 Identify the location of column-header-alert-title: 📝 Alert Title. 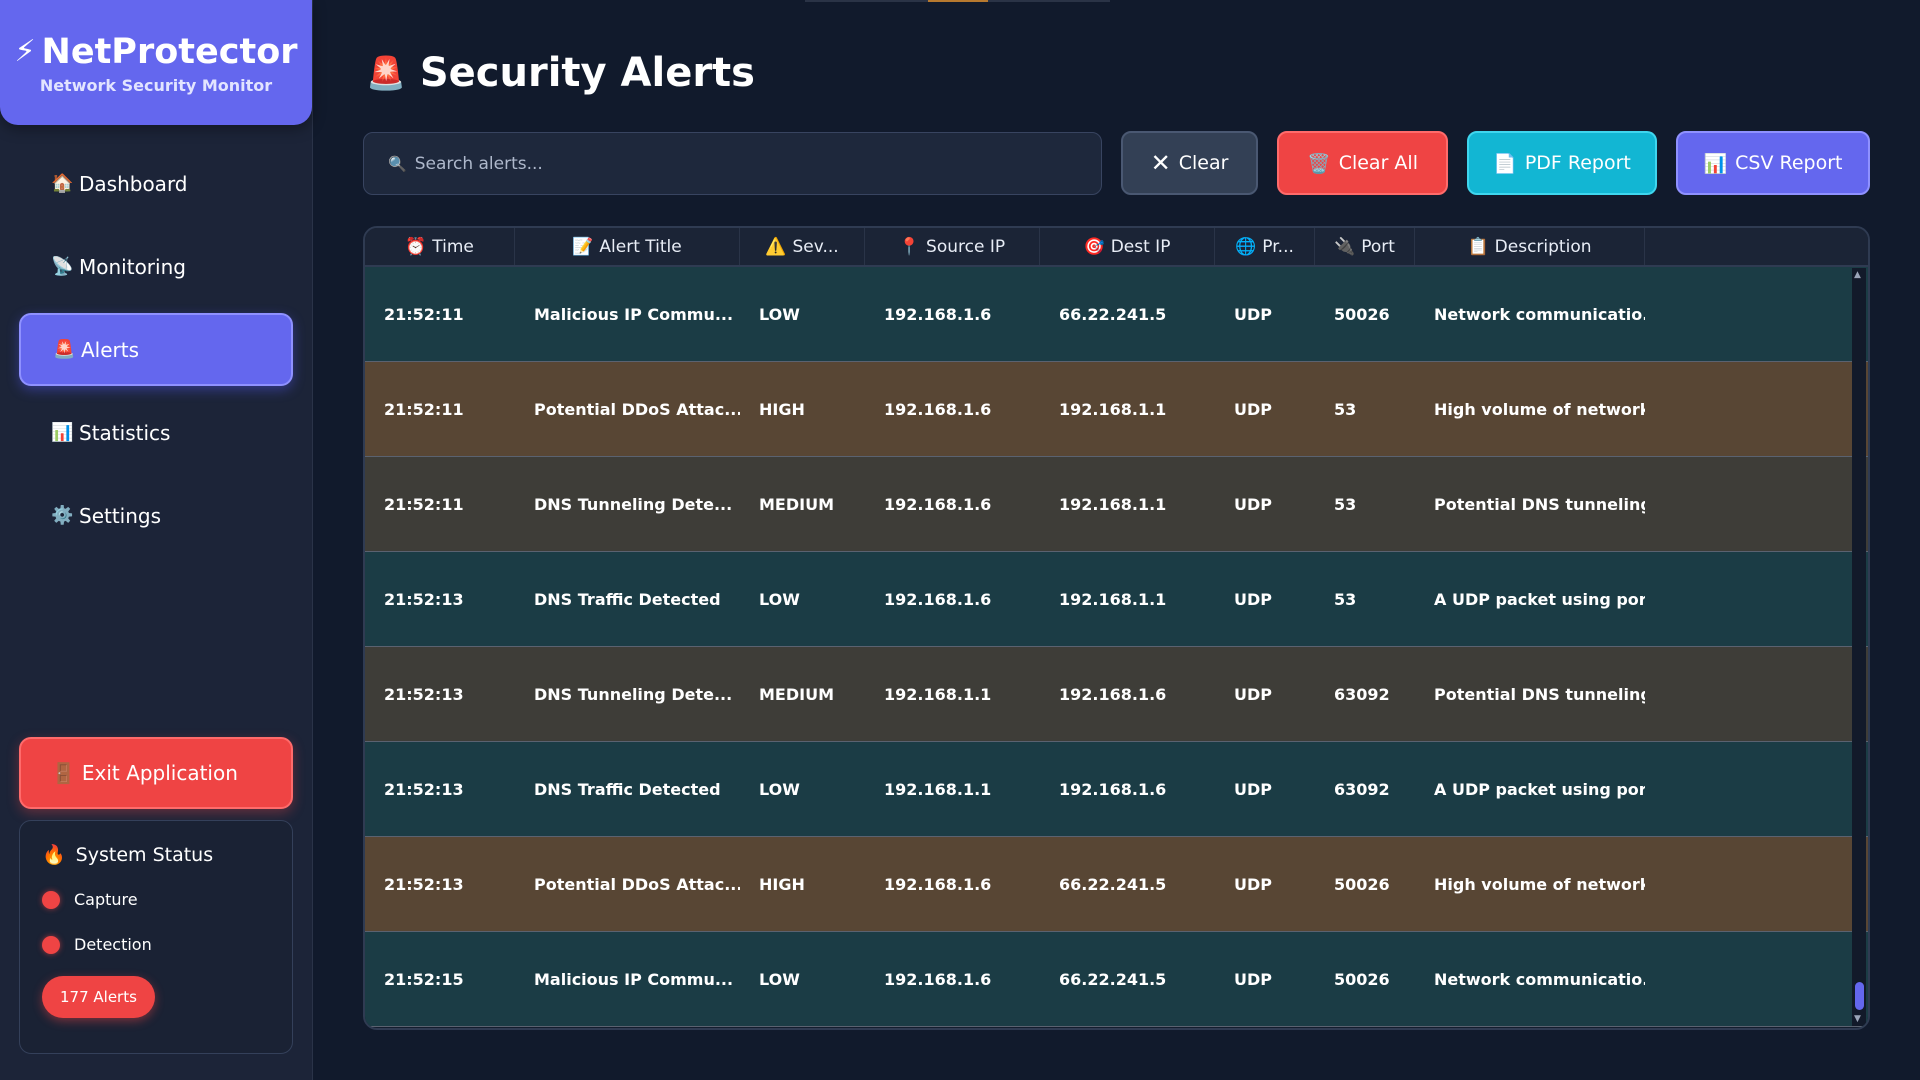
(627, 246).